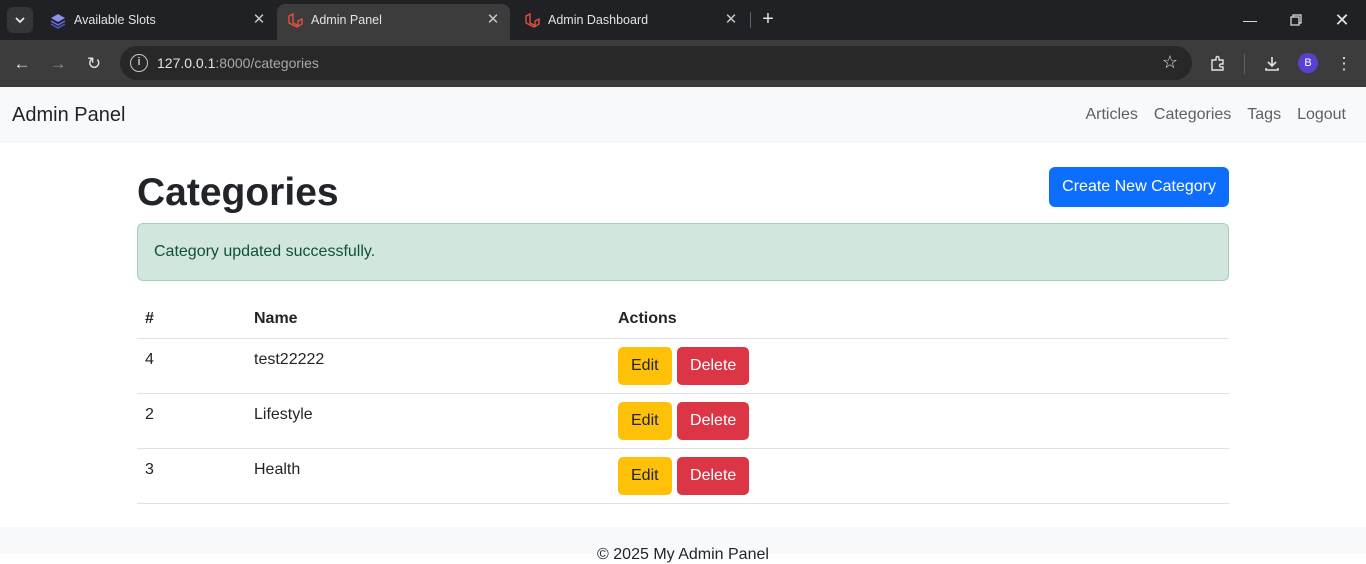 The width and height of the screenshot is (1366, 564). What do you see at coordinates (750, 20) in the screenshot?
I see `tab-divider` at bounding box center [750, 20].